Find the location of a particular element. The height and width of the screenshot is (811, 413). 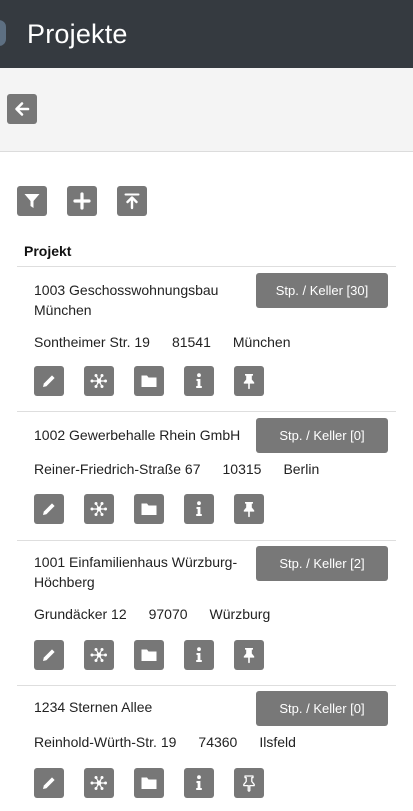

sub-toolbar is located at coordinates (206, 110).